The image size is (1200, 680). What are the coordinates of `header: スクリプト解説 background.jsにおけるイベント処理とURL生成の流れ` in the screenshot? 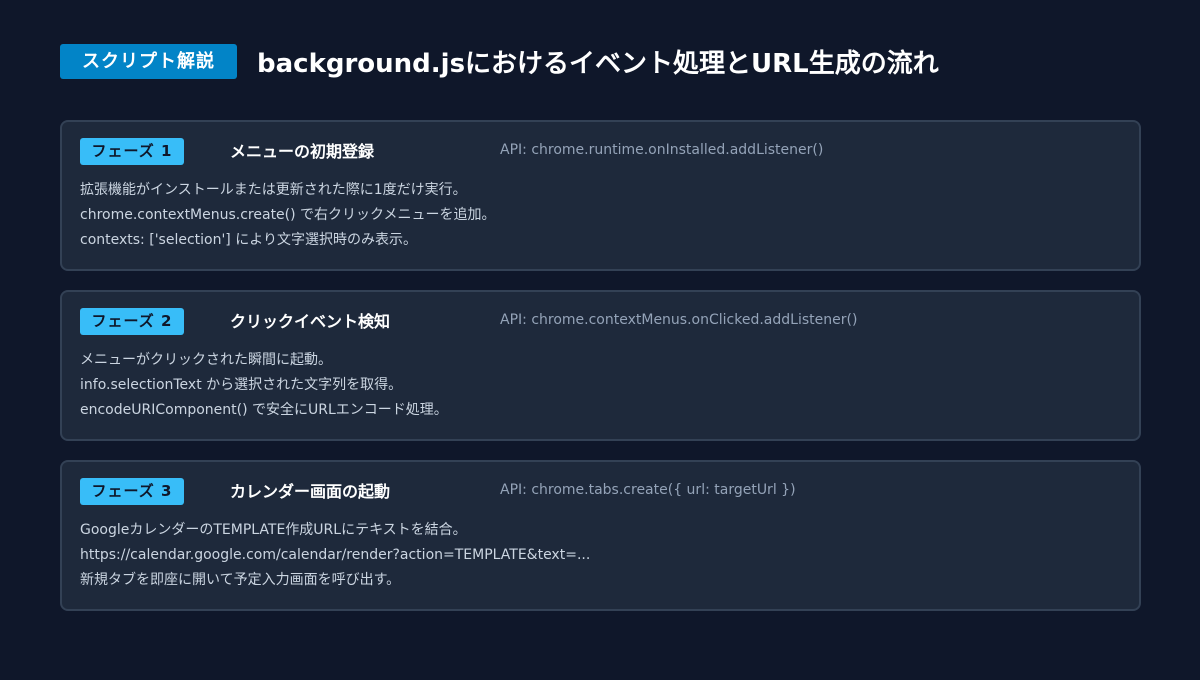 It's located at (499, 61).